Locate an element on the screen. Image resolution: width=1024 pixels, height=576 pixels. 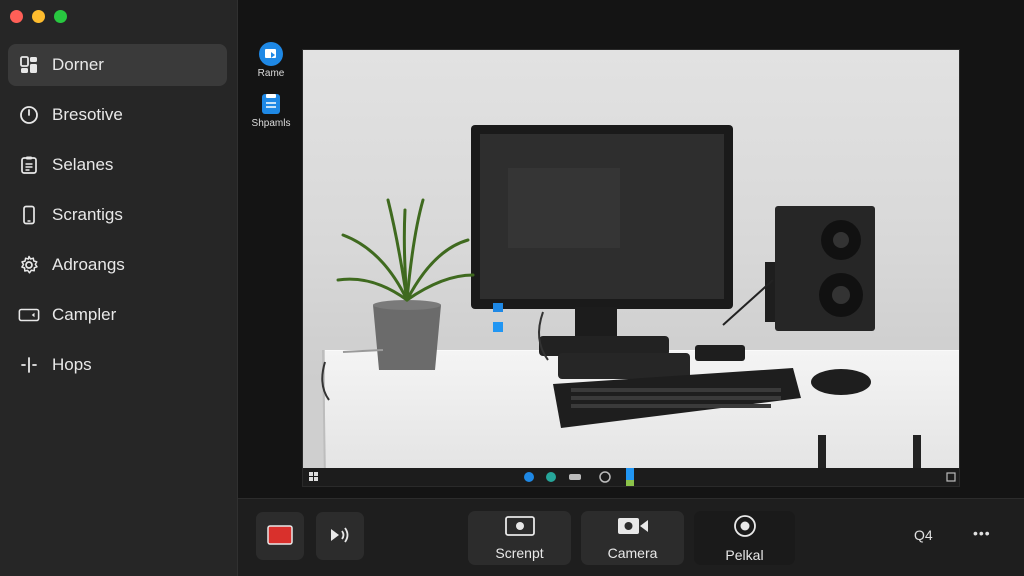
camera-button: Camera is located at coordinates (632, 538).